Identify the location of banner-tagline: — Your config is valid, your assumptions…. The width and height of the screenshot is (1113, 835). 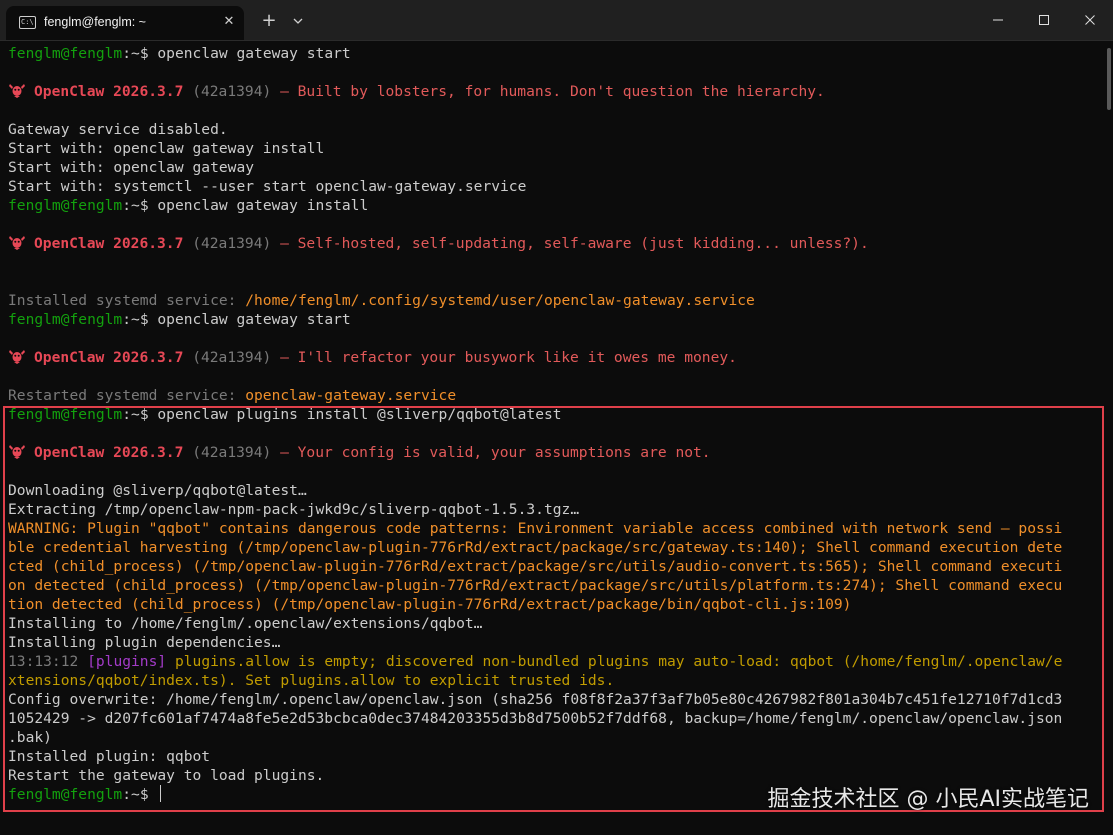
(495, 452).